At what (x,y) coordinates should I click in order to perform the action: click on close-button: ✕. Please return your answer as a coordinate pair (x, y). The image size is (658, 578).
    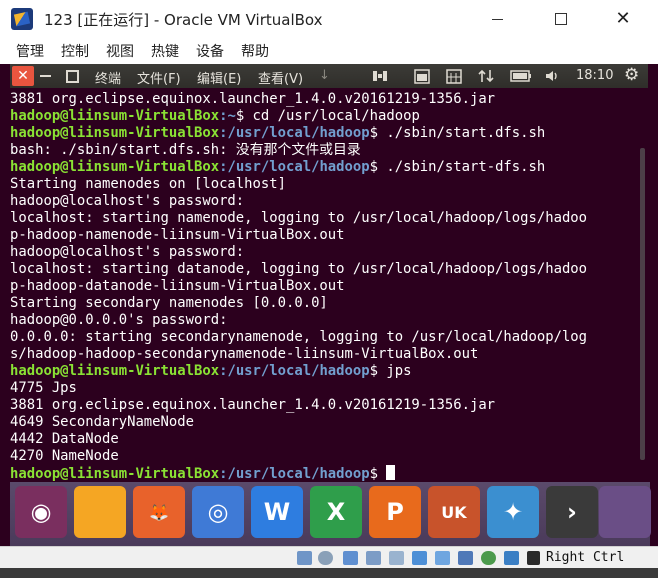
    Looking at the image, I should click on (623, 19).